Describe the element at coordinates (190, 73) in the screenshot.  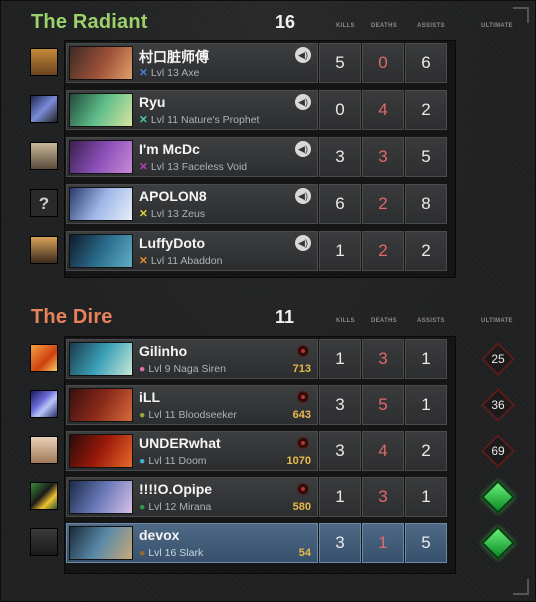
I see `hero-name: Axe` at that location.